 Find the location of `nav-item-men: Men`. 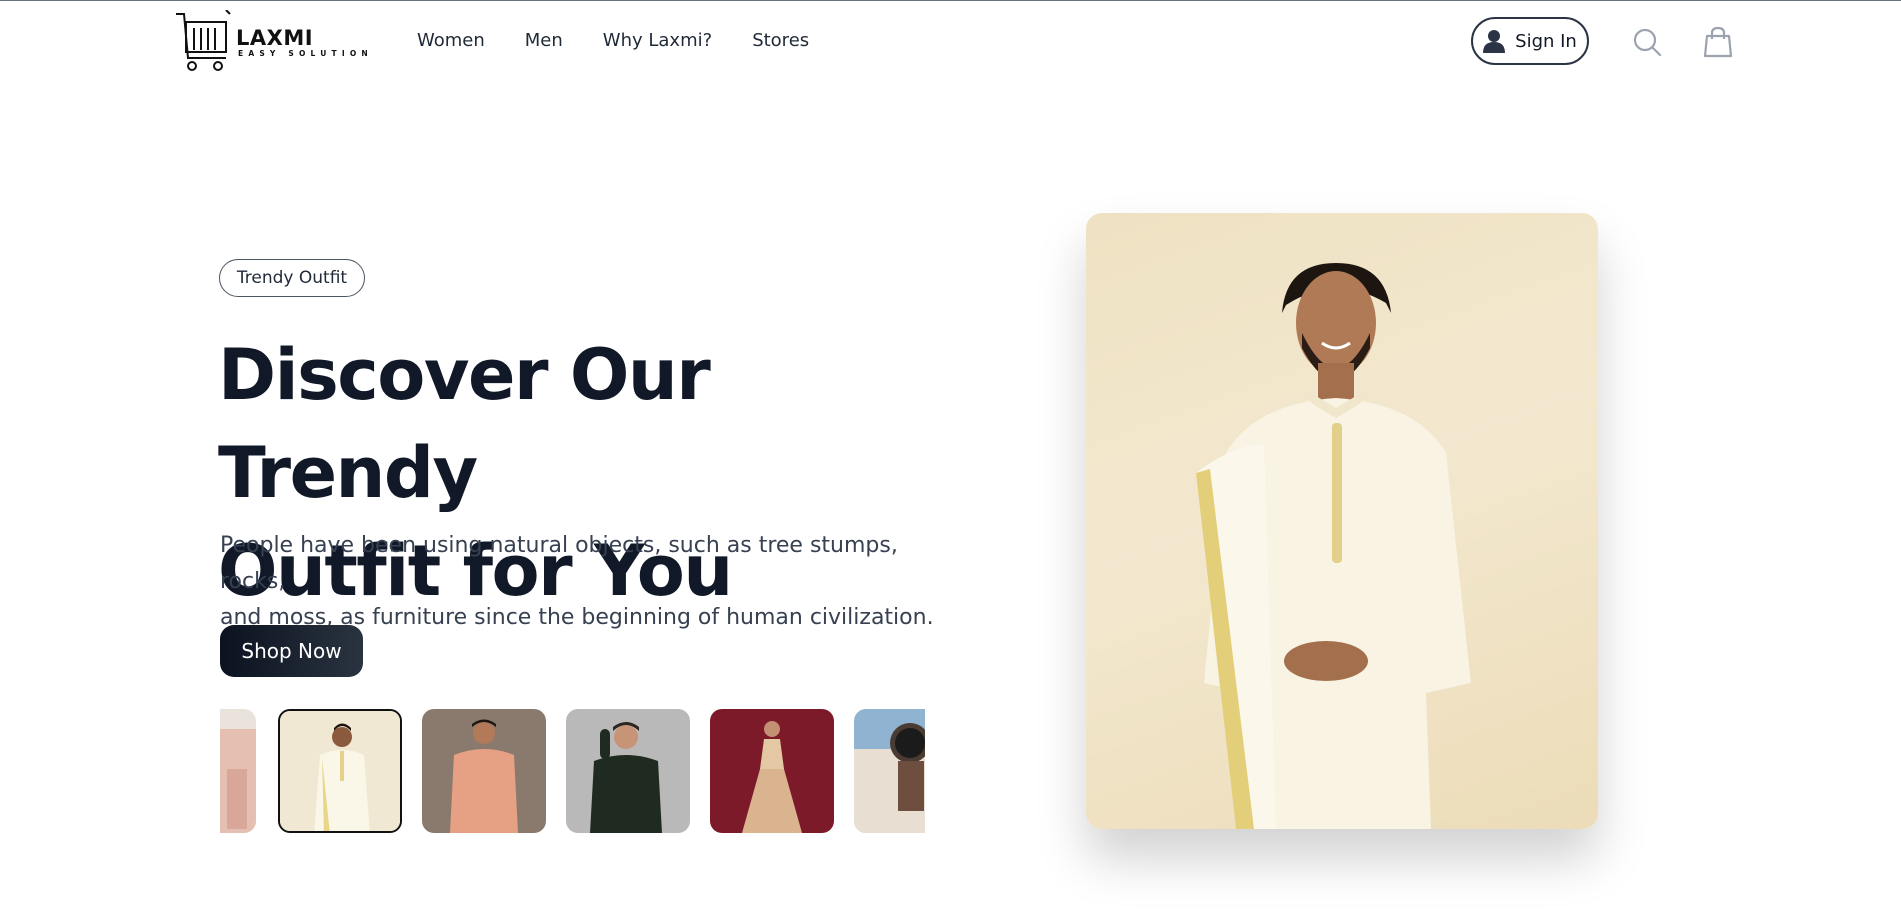

nav-item-men: Men is located at coordinates (544, 40).